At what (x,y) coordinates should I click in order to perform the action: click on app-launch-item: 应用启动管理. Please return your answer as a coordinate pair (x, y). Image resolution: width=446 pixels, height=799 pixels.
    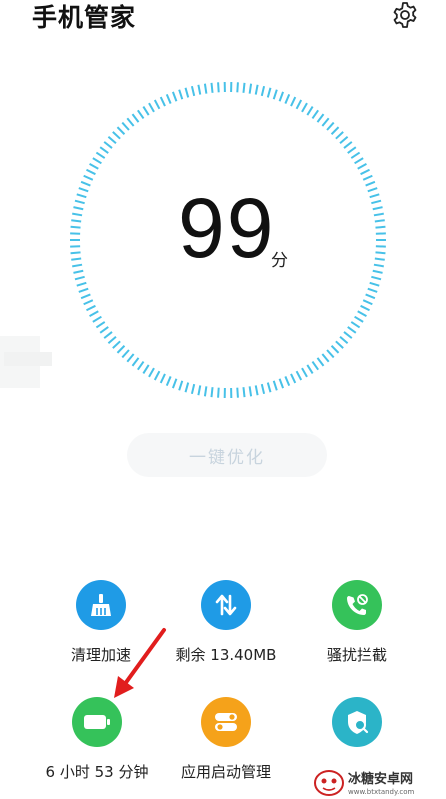
    Looking at the image, I should click on (226, 739).